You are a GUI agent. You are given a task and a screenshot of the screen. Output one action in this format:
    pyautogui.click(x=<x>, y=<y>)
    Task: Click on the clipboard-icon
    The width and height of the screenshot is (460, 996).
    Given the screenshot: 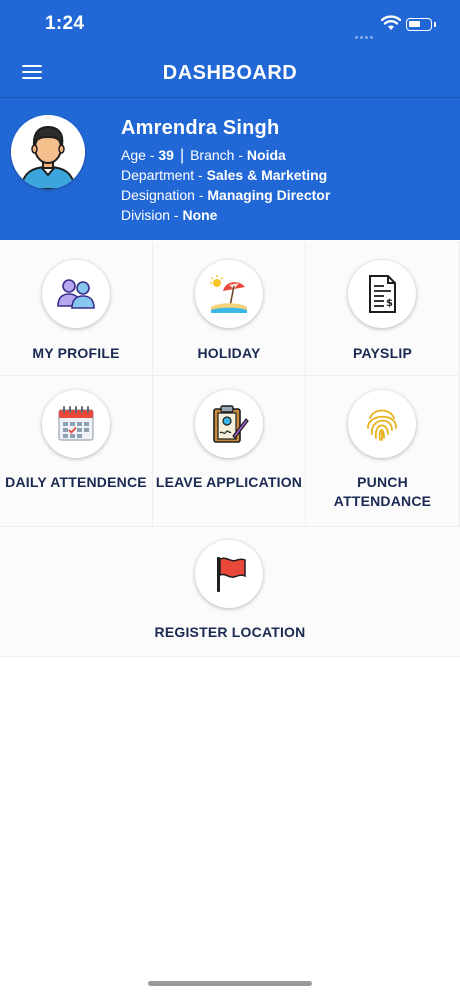 What is the action you would take?
    pyautogui.click(x=229, y=424)
    